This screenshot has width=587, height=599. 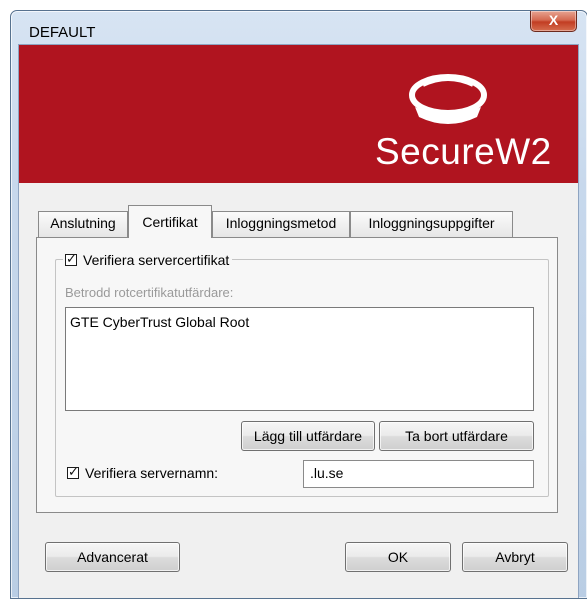 What do you see at coordinates (553, 21) in the screenshot?
I see `close-button: X` at bounding box center [553, 21].